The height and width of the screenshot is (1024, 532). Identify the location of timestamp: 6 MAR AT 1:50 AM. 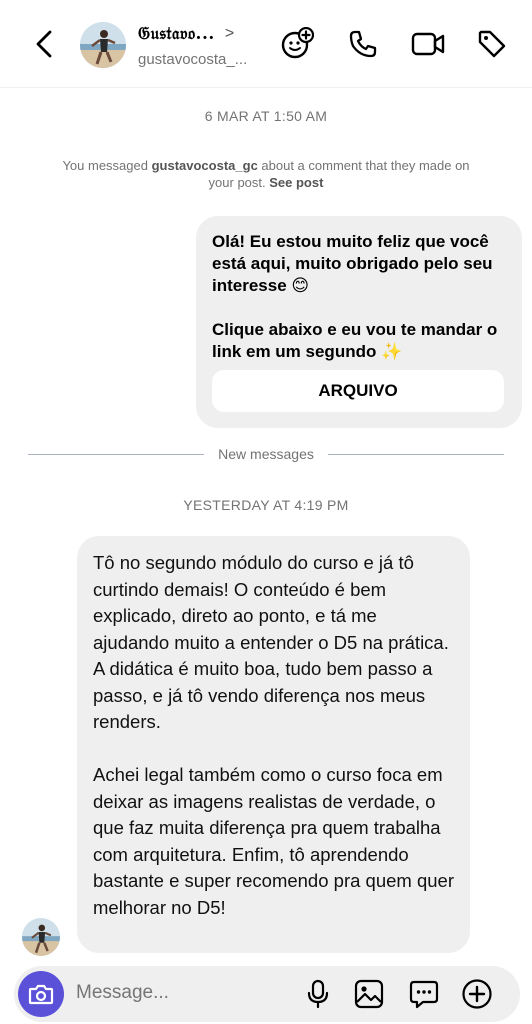
(266, 116).